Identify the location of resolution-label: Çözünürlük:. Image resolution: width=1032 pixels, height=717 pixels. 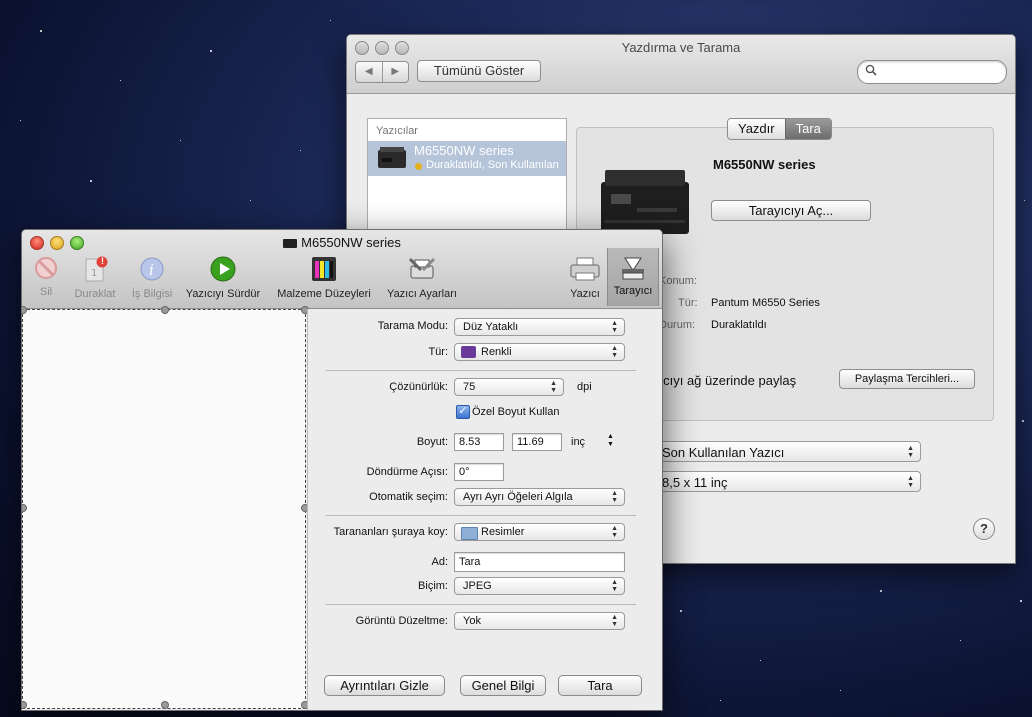
(418, 387).